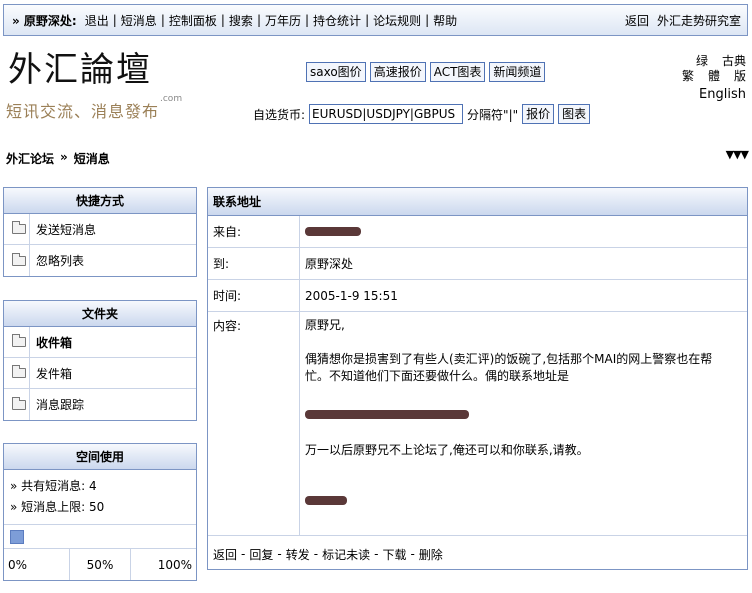  What do you see at coordinates (254, 423) in the screenshot?
I see `content-label: 内容:` at bounding box center [254, 423].